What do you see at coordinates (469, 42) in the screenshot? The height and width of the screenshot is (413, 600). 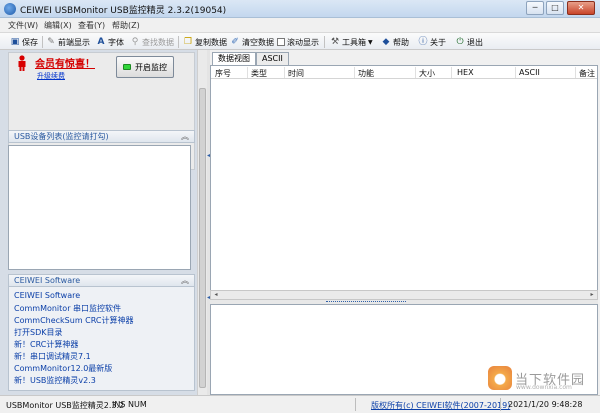 I see `exit-button: ⏻ 退出` at bounding box center [469, 42].